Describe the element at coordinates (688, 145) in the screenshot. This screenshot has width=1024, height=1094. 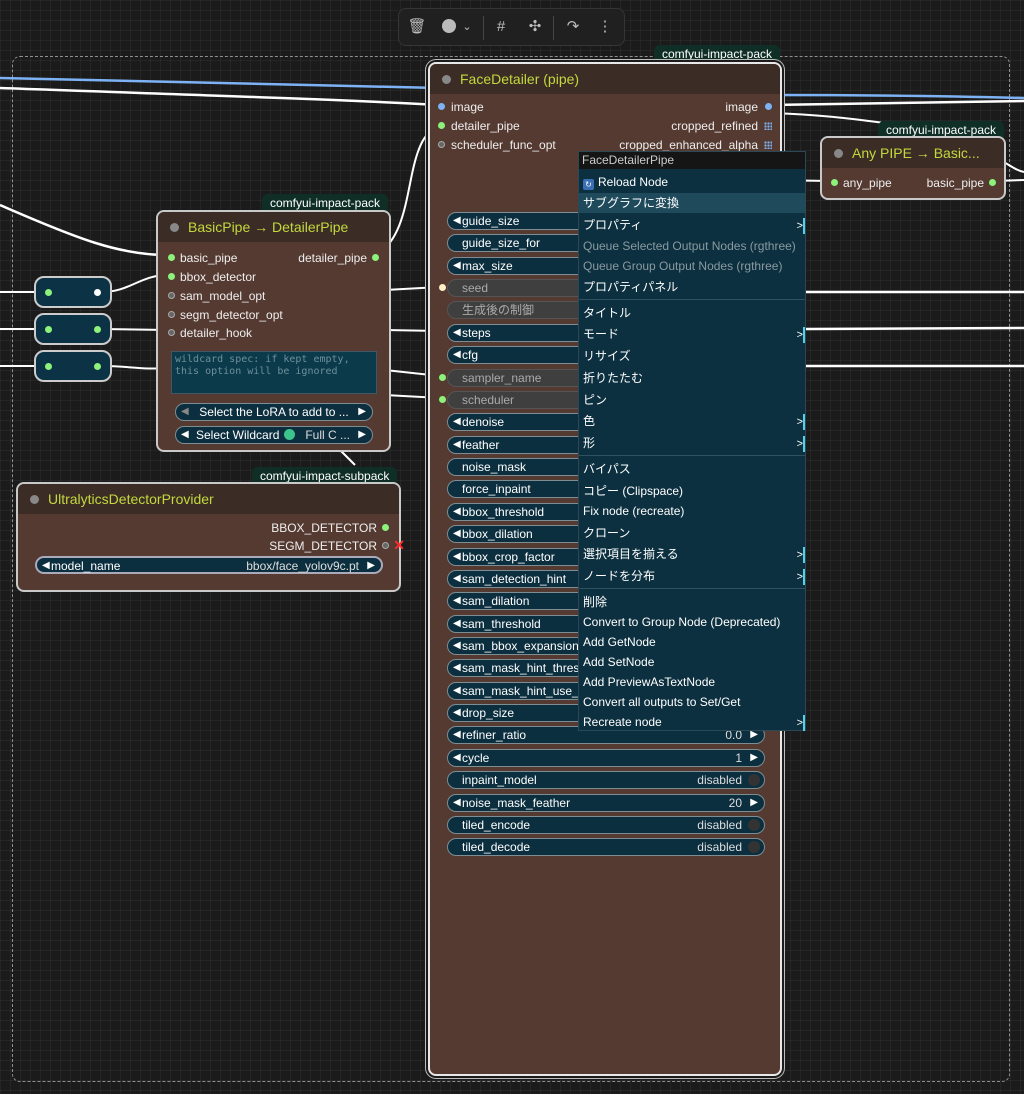
I see `output-cropped-alpha-label: cropped_enhanced_alpha` at that location.